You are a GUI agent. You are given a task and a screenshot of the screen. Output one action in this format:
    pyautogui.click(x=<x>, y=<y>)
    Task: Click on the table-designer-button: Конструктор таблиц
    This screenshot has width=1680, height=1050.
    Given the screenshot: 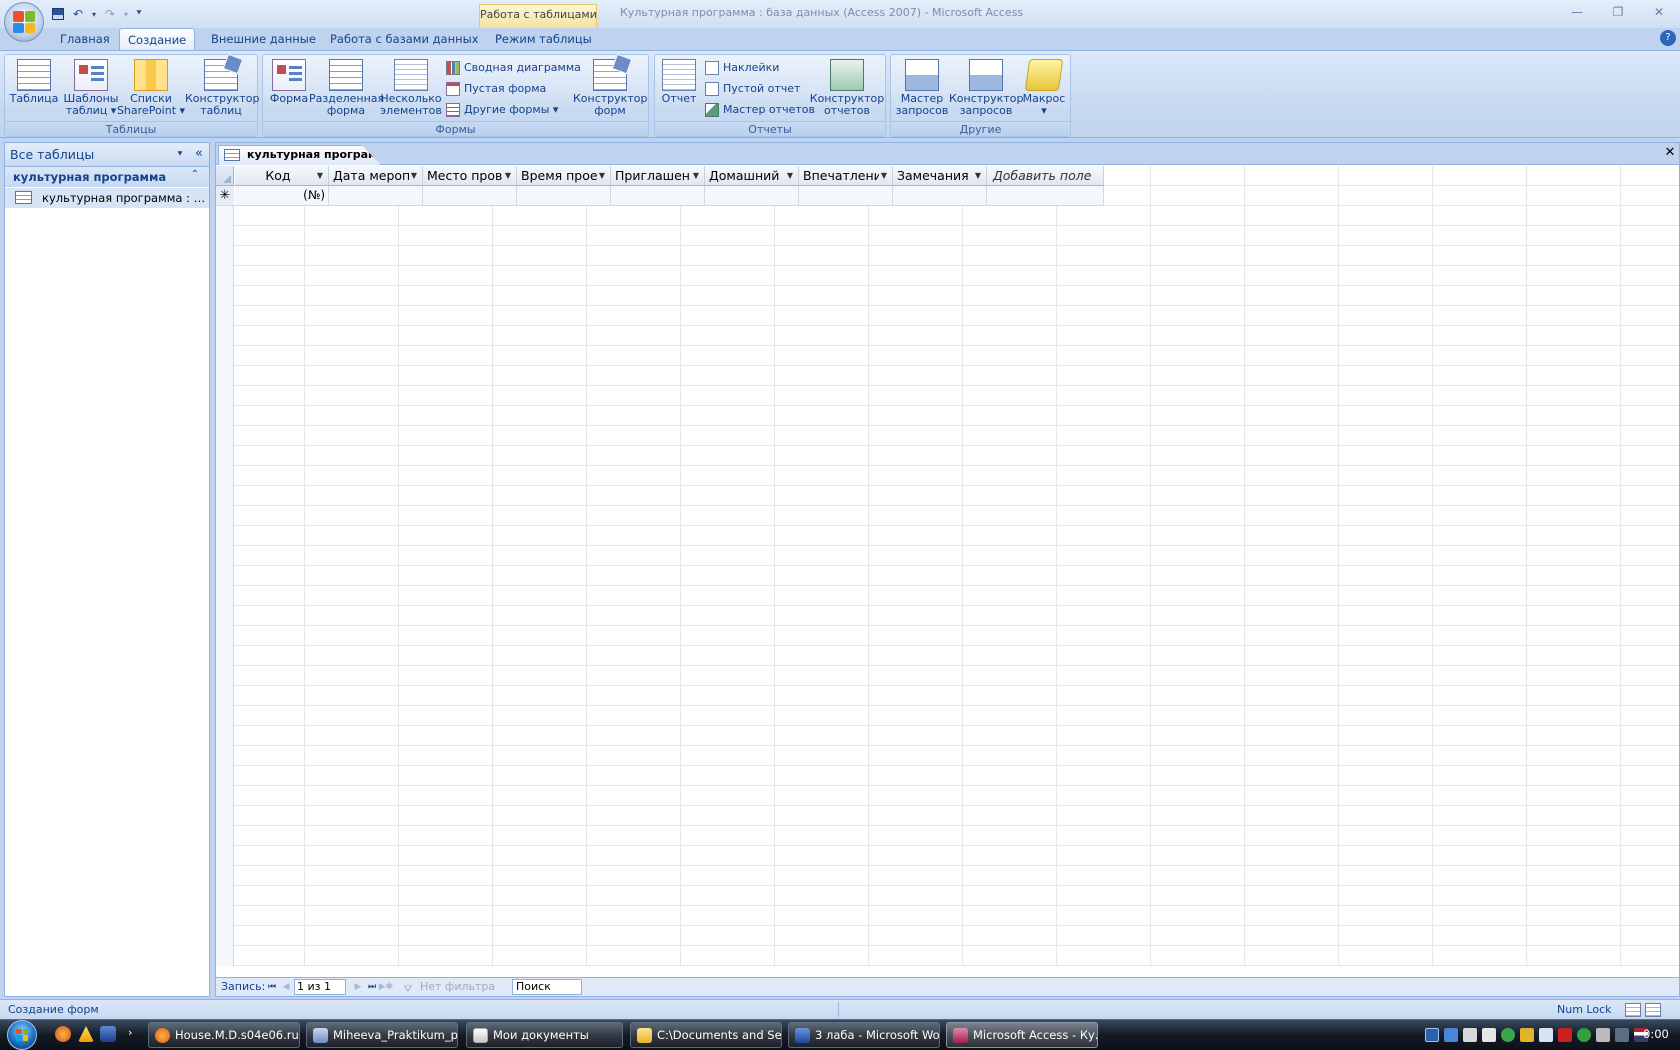 What is the action you would take?
    pyautogui.click(x=222, y=89)
    